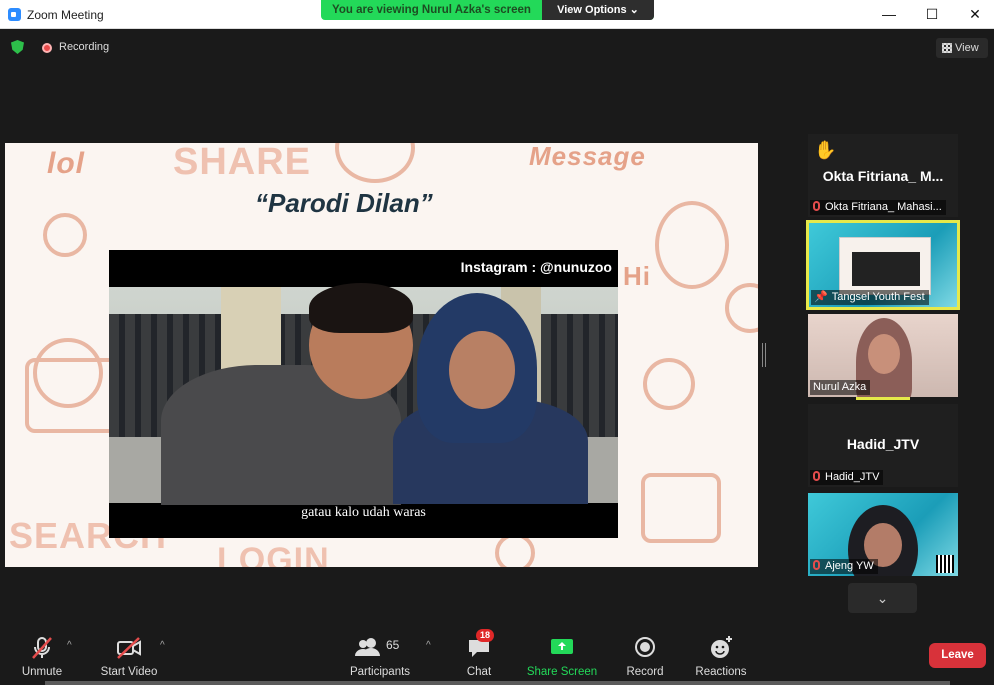  What do you see at coordinates (47, 48) in the screenshot?
I see `recording-icon` at bounding box center [47, 48].